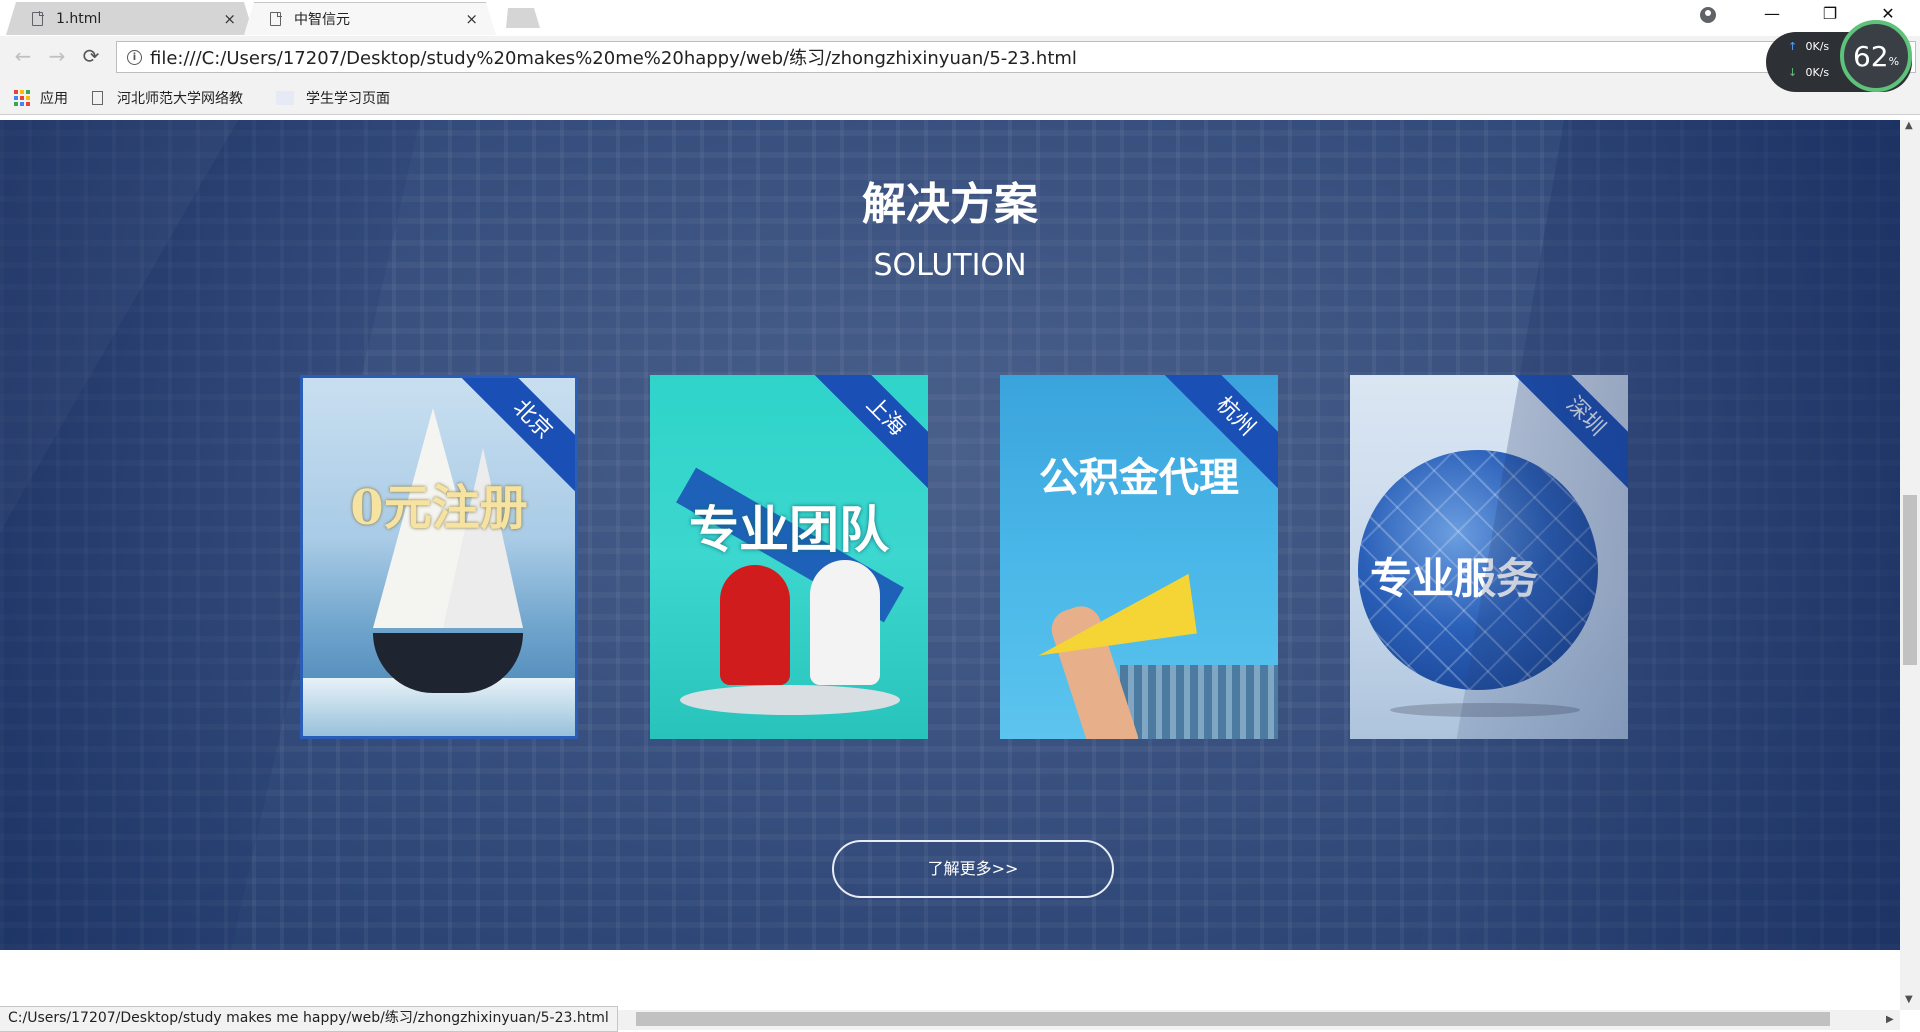 The width and height of the screenshot is (1920, 1032). Describe the element at coordinates (134, 57) in the screenshot. I see `info-icon: i` at that location.